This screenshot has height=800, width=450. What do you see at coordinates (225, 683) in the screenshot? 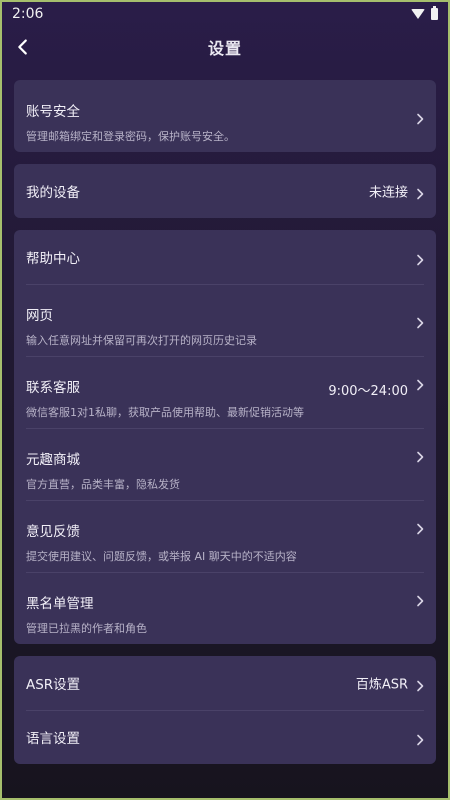
I see `row-asr-settings: ASR设置 百炼ASR` at bounding box center [225, 683].